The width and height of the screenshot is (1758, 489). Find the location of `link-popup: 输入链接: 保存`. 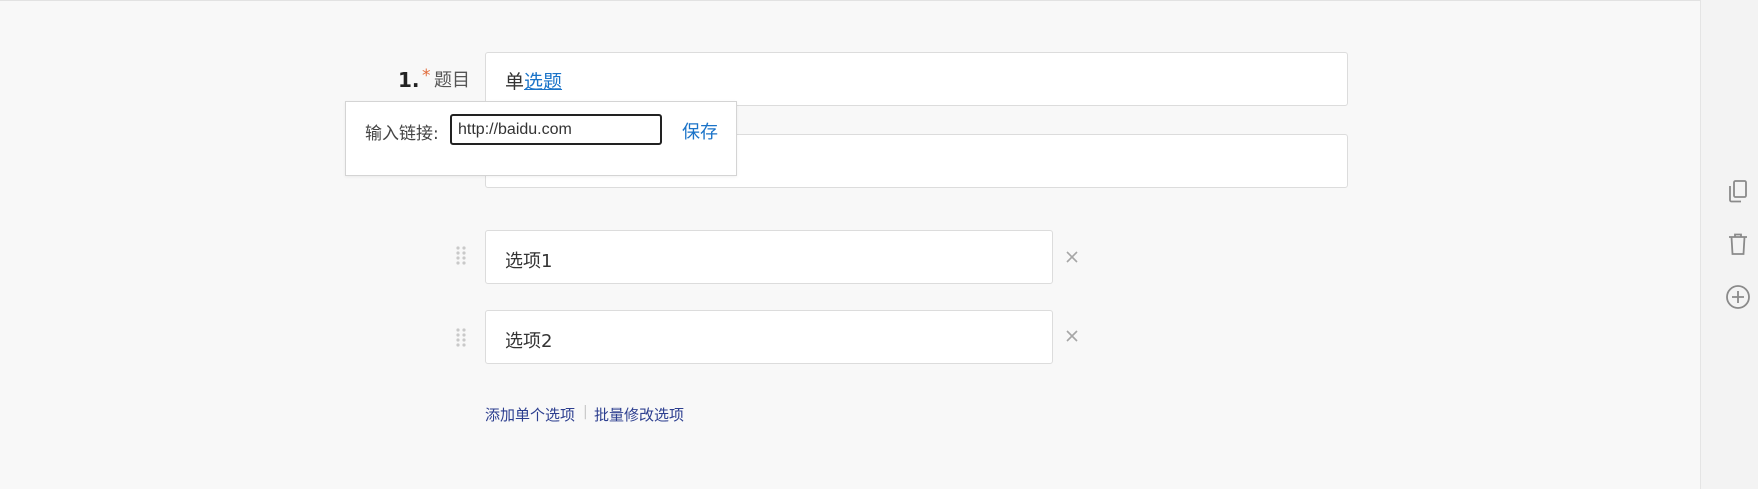

link-popup: 输入链接: 保存 is located at coordinates (541, 138).